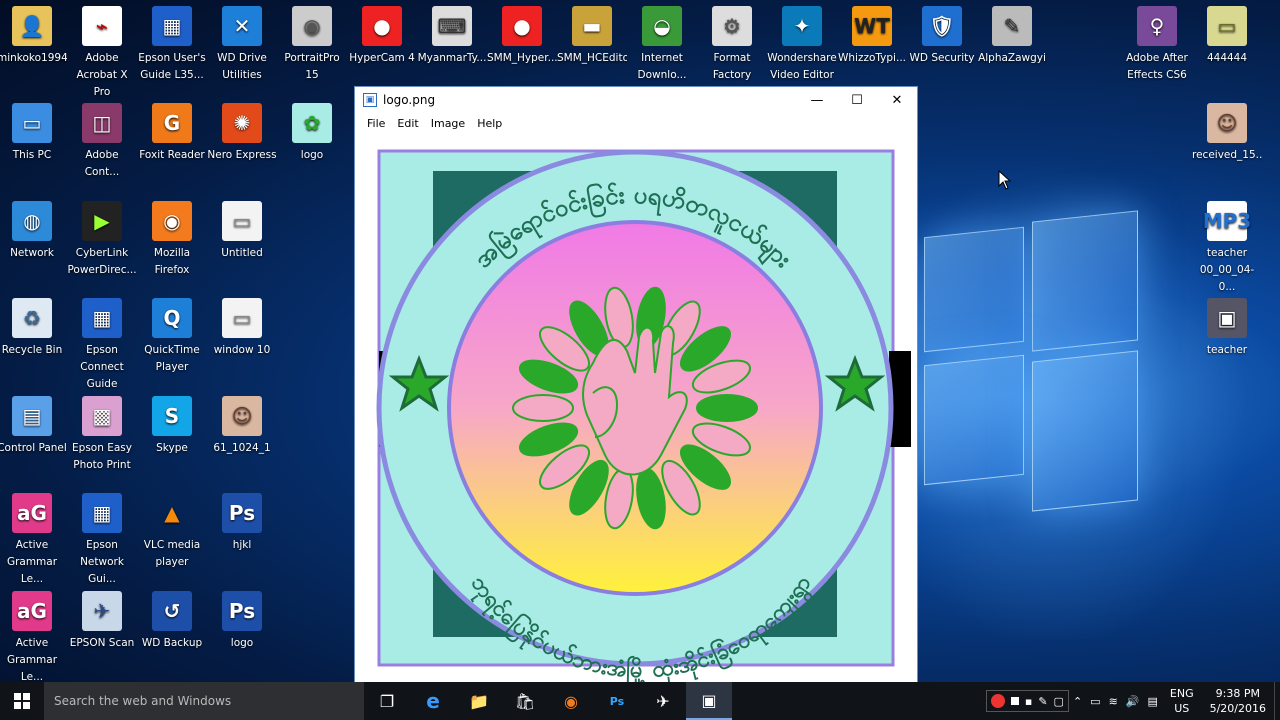 This screenshot has width=1280, height=720. What do you see at coordinates (1152, 701) in the screenshot?
I see `action-center-icon: ▤` at bounding box center [1152, 701].